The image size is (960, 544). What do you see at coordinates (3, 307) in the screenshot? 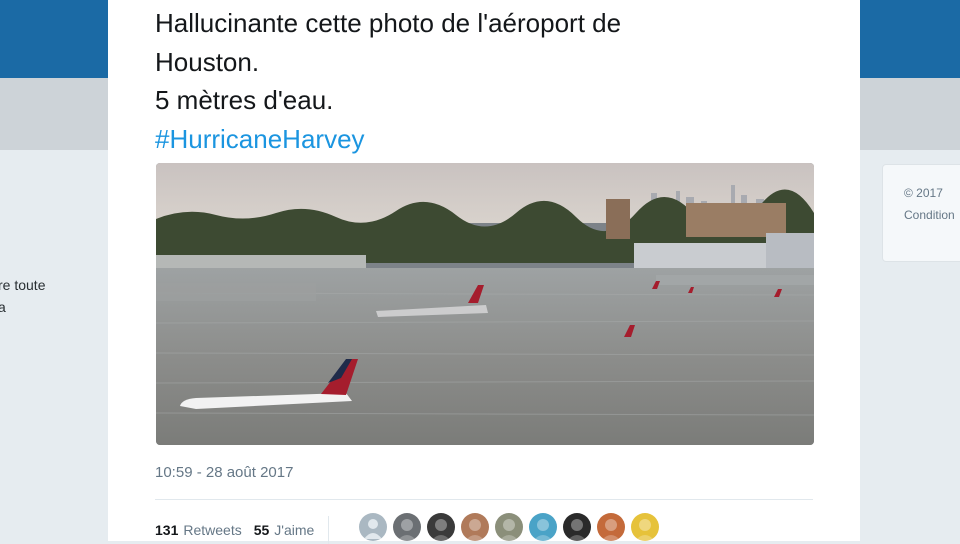
I see `left-sidebar-line: a` at bounding box center [3, 307].